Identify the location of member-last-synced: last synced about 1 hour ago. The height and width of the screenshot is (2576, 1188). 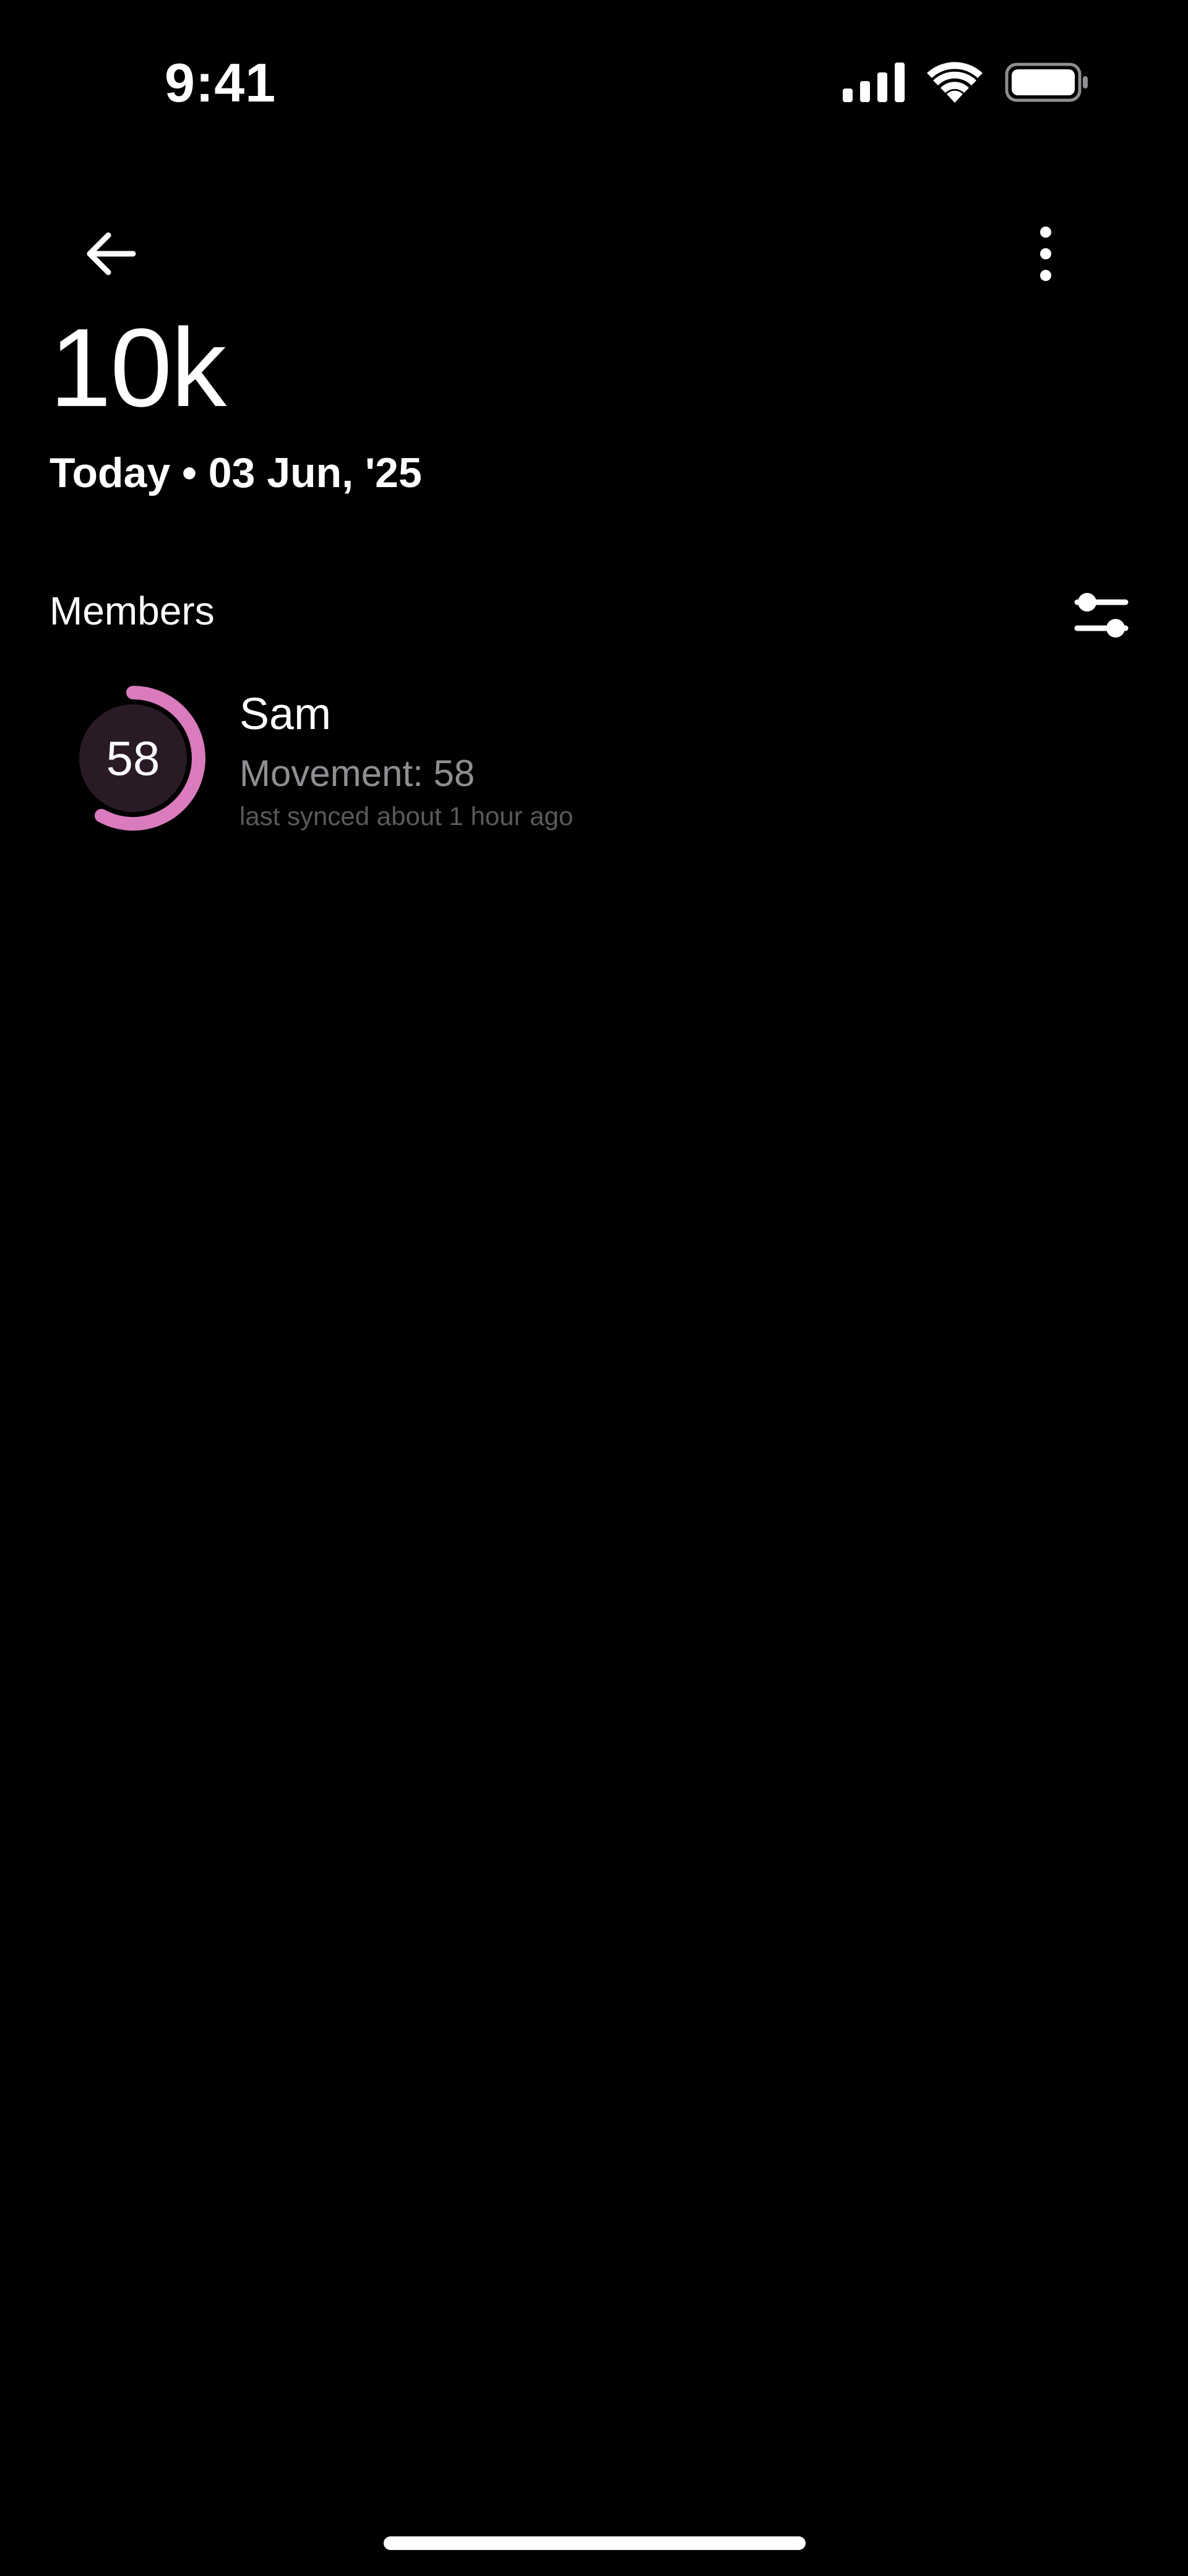
(407, 816).